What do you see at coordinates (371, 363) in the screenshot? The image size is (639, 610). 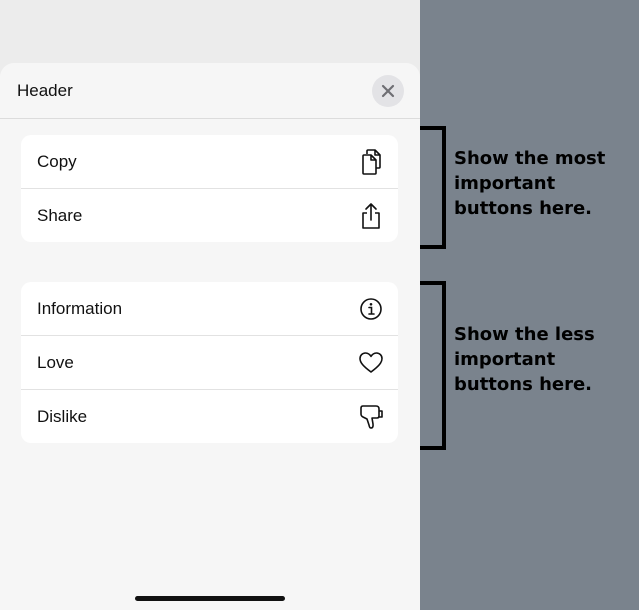 I see `heart-icon` at bounding box center [371, 363].